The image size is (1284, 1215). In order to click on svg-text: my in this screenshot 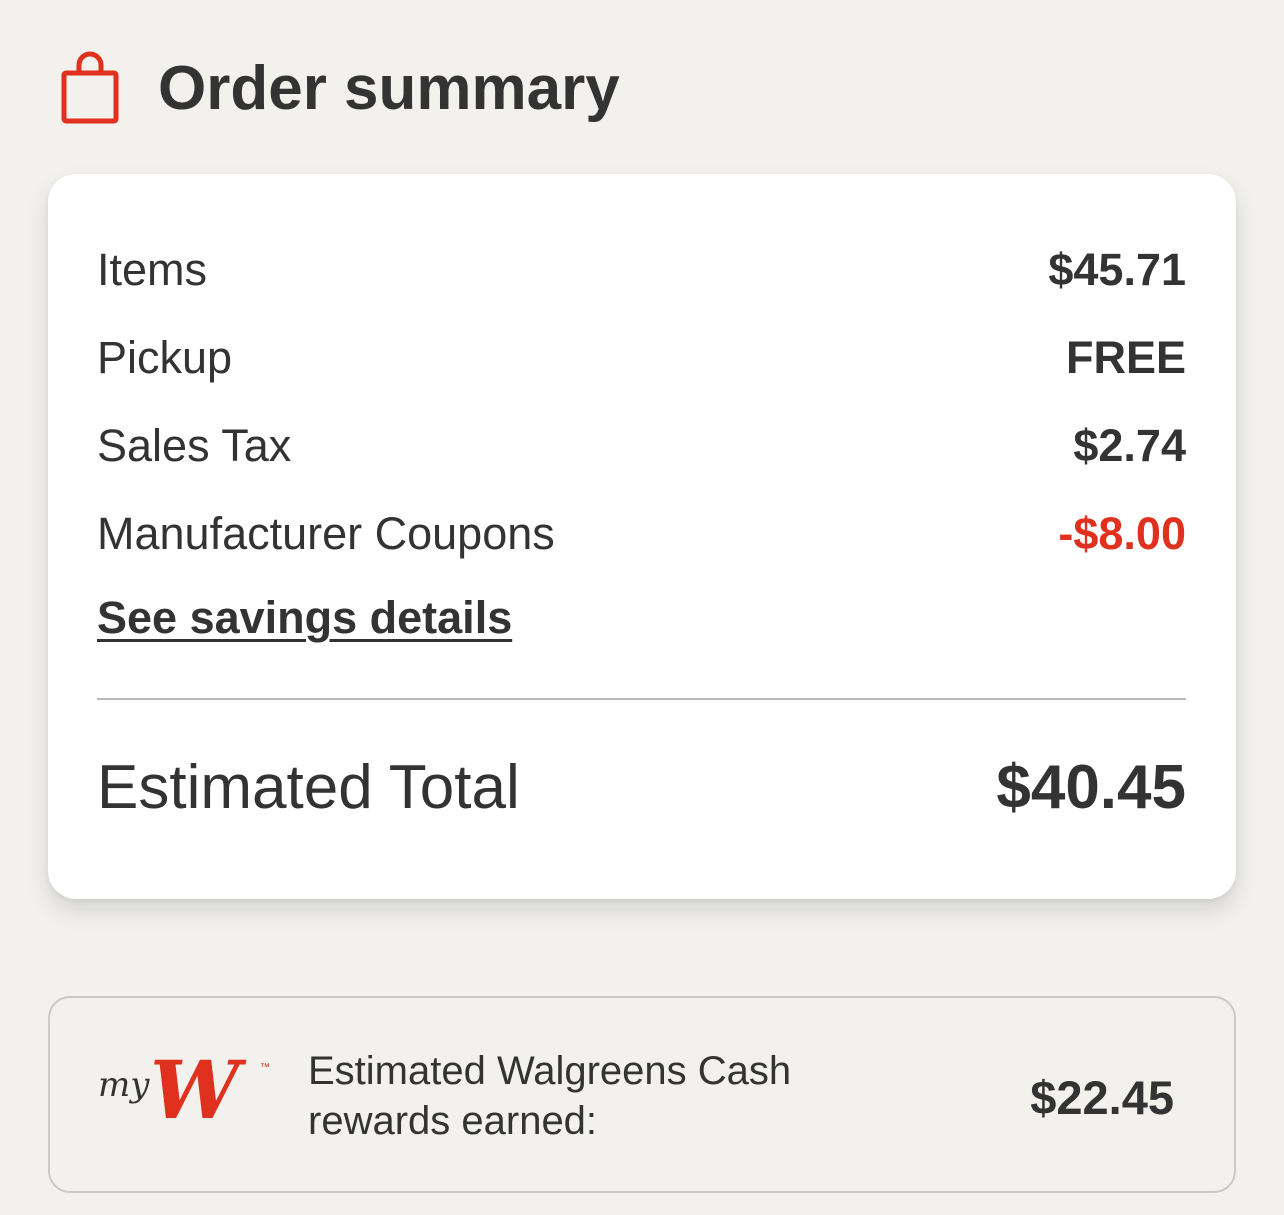, I will do `click(124, 1085)`.